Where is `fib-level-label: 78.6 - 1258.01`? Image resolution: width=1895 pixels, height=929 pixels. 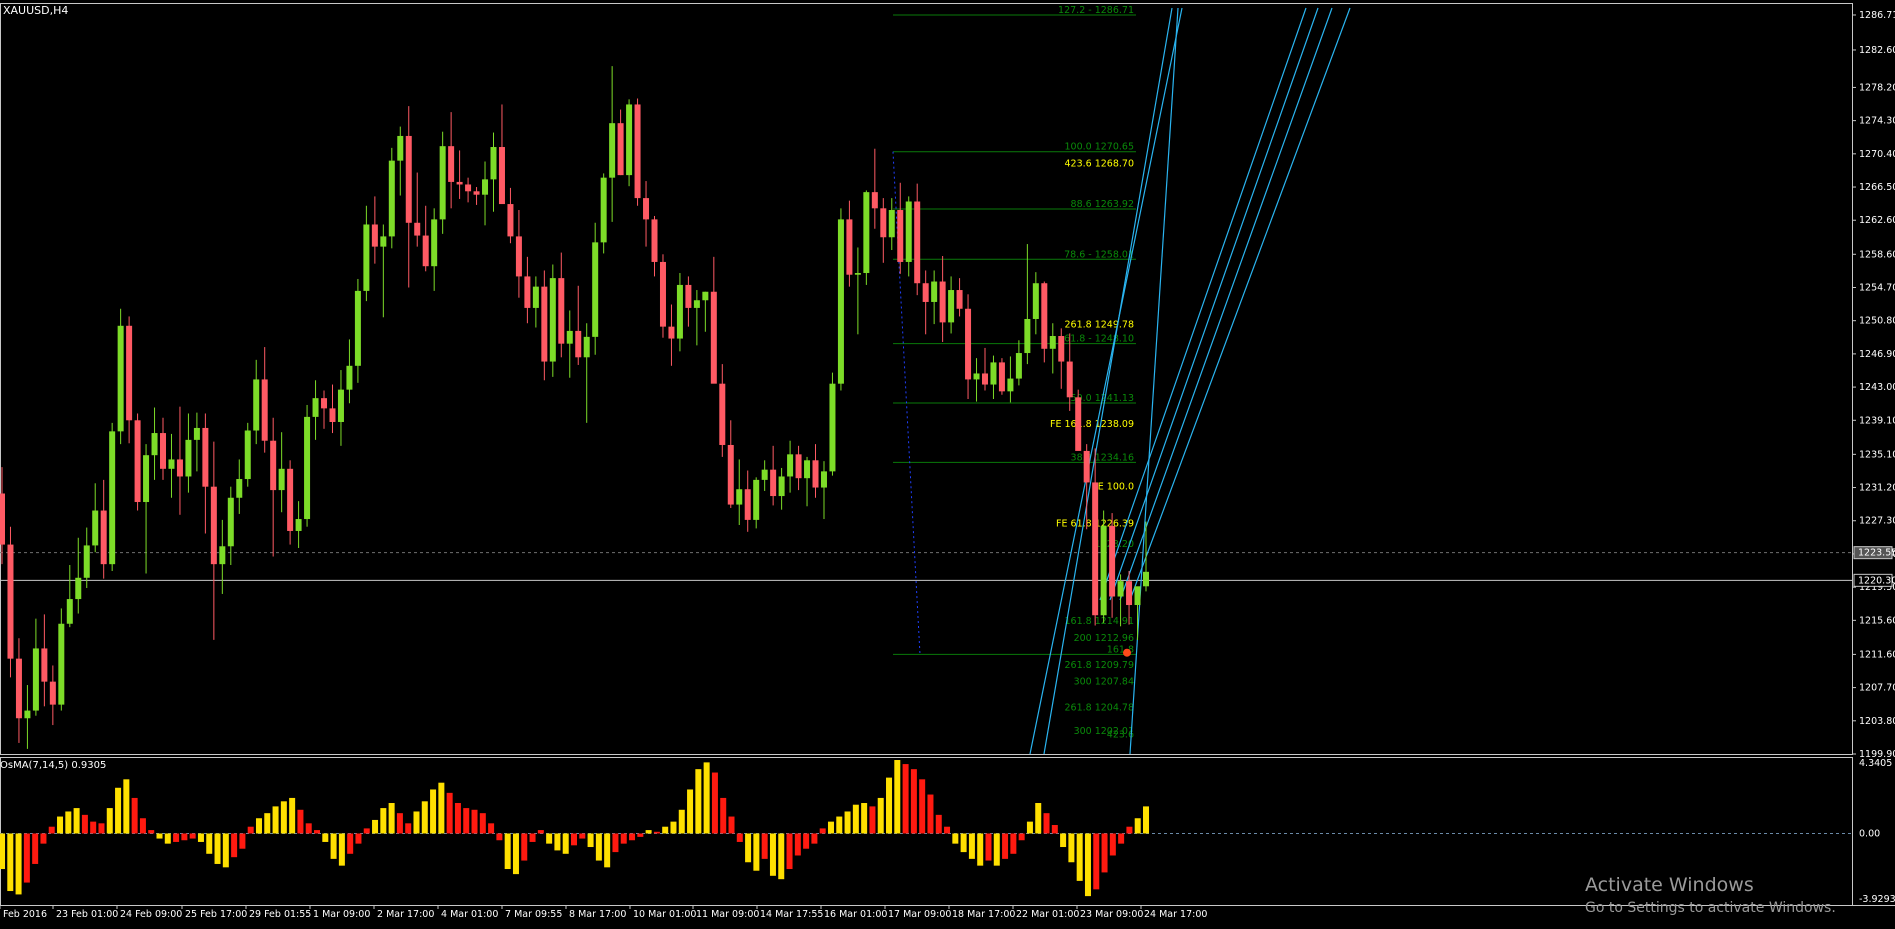 fib-level-label: 78.6 - 1258.01 is located at coordinates (1099, 254).